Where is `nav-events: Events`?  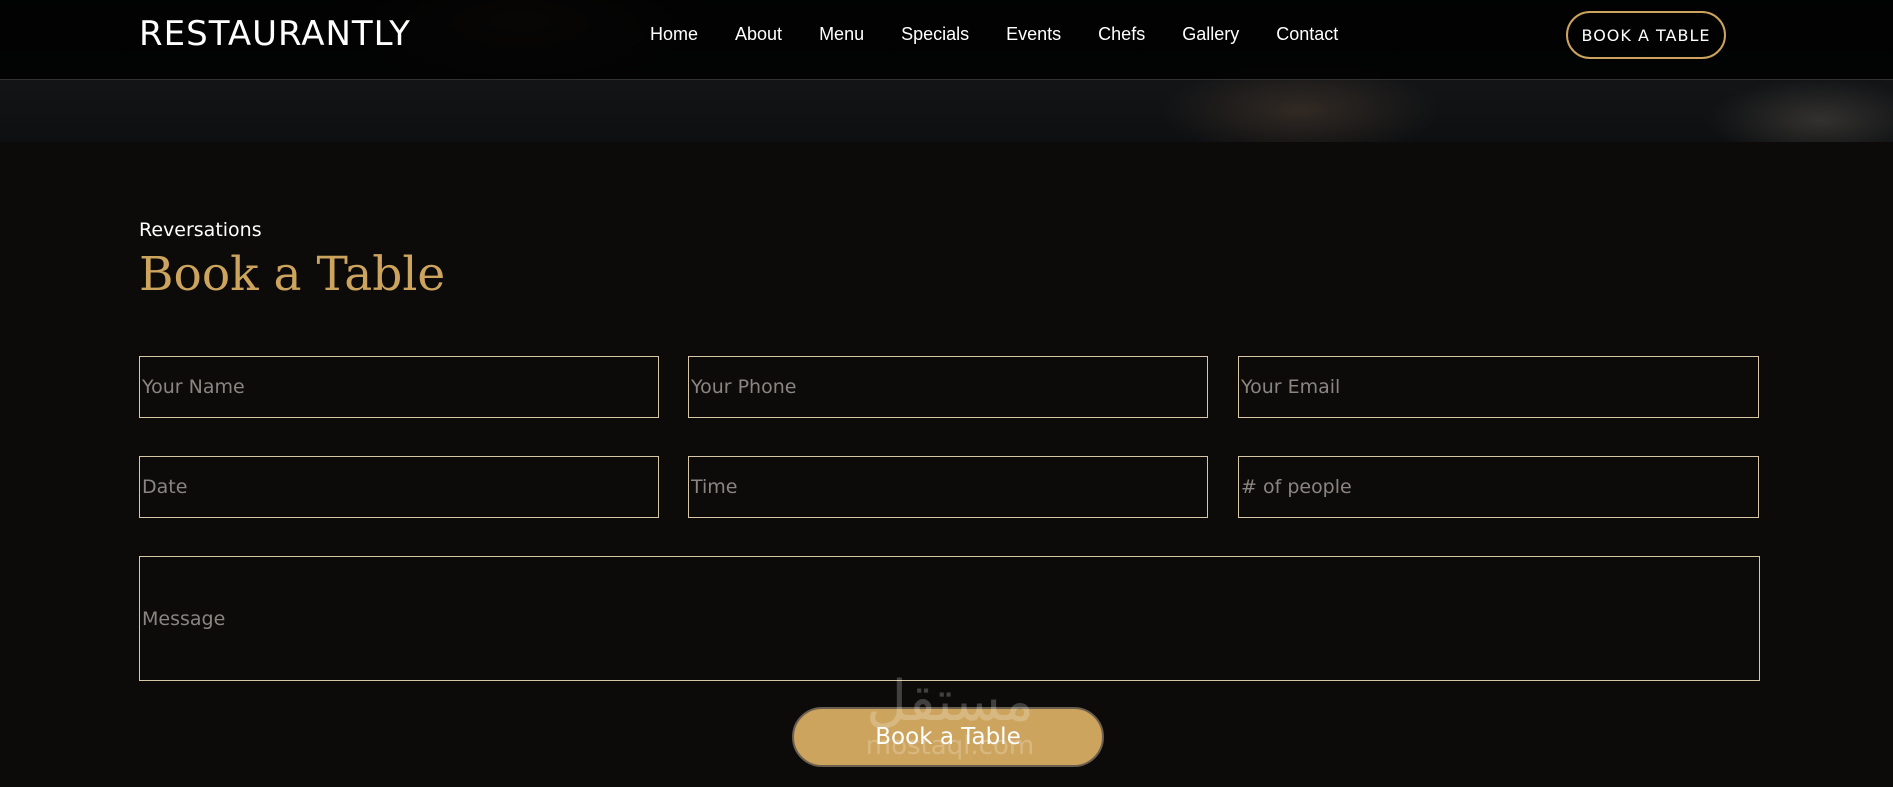
nav-events: Events is located at coordinates (1033, 34).